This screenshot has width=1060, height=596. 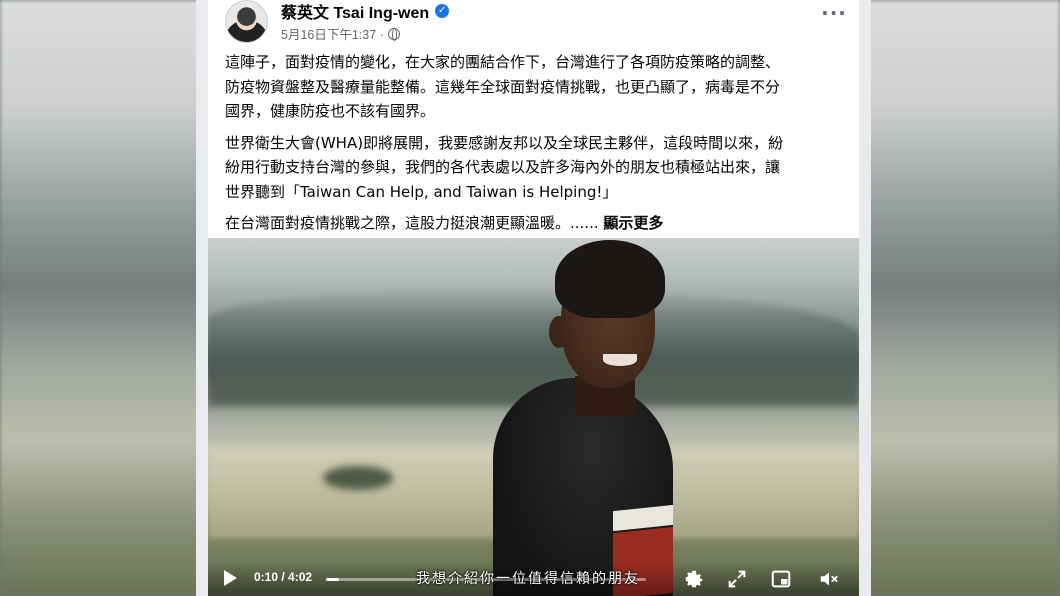 I want to click on post-header: 蔡英文 Tsai Ing-wen ✓ 5月16日下午1:37 · ···, so click(x=540, y=22).